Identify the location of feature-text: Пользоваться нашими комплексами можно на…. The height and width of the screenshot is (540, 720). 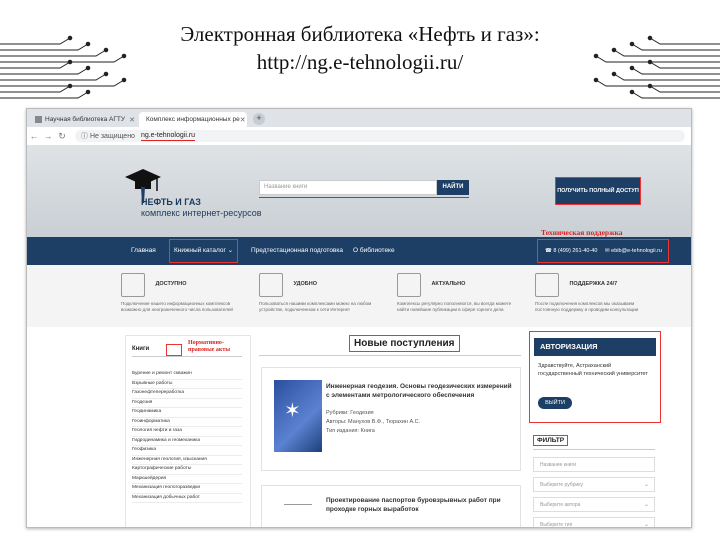
(315, 306).